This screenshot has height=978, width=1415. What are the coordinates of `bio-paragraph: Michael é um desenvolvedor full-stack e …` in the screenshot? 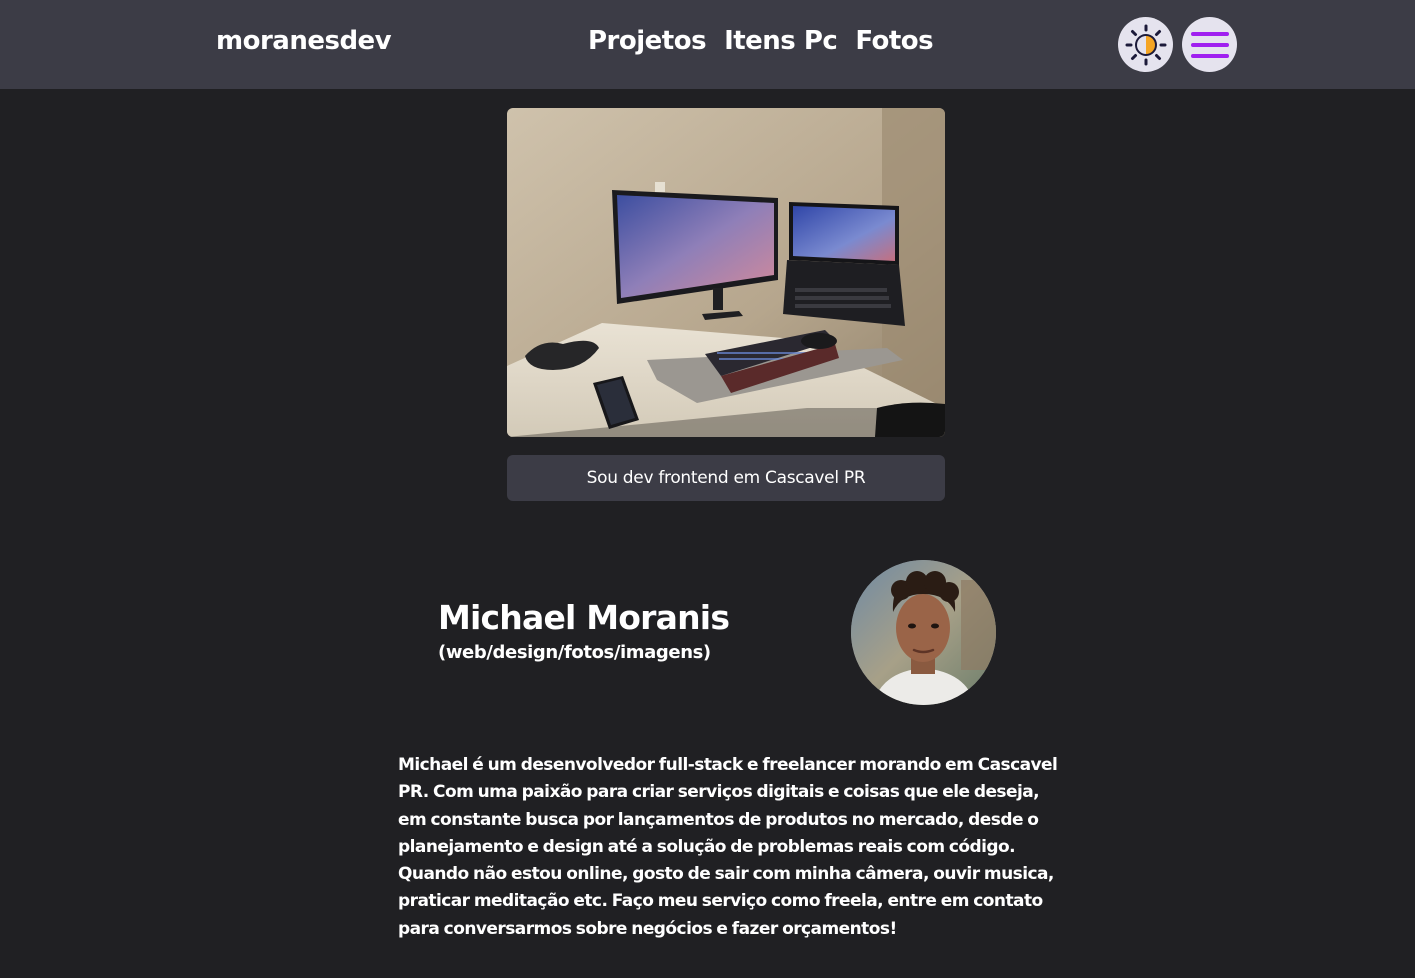 It's located at (728, 847).